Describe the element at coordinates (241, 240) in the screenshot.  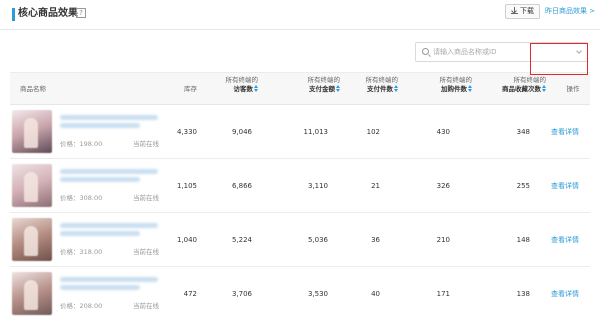
I see `cell-visitors: 5,224` at that location.